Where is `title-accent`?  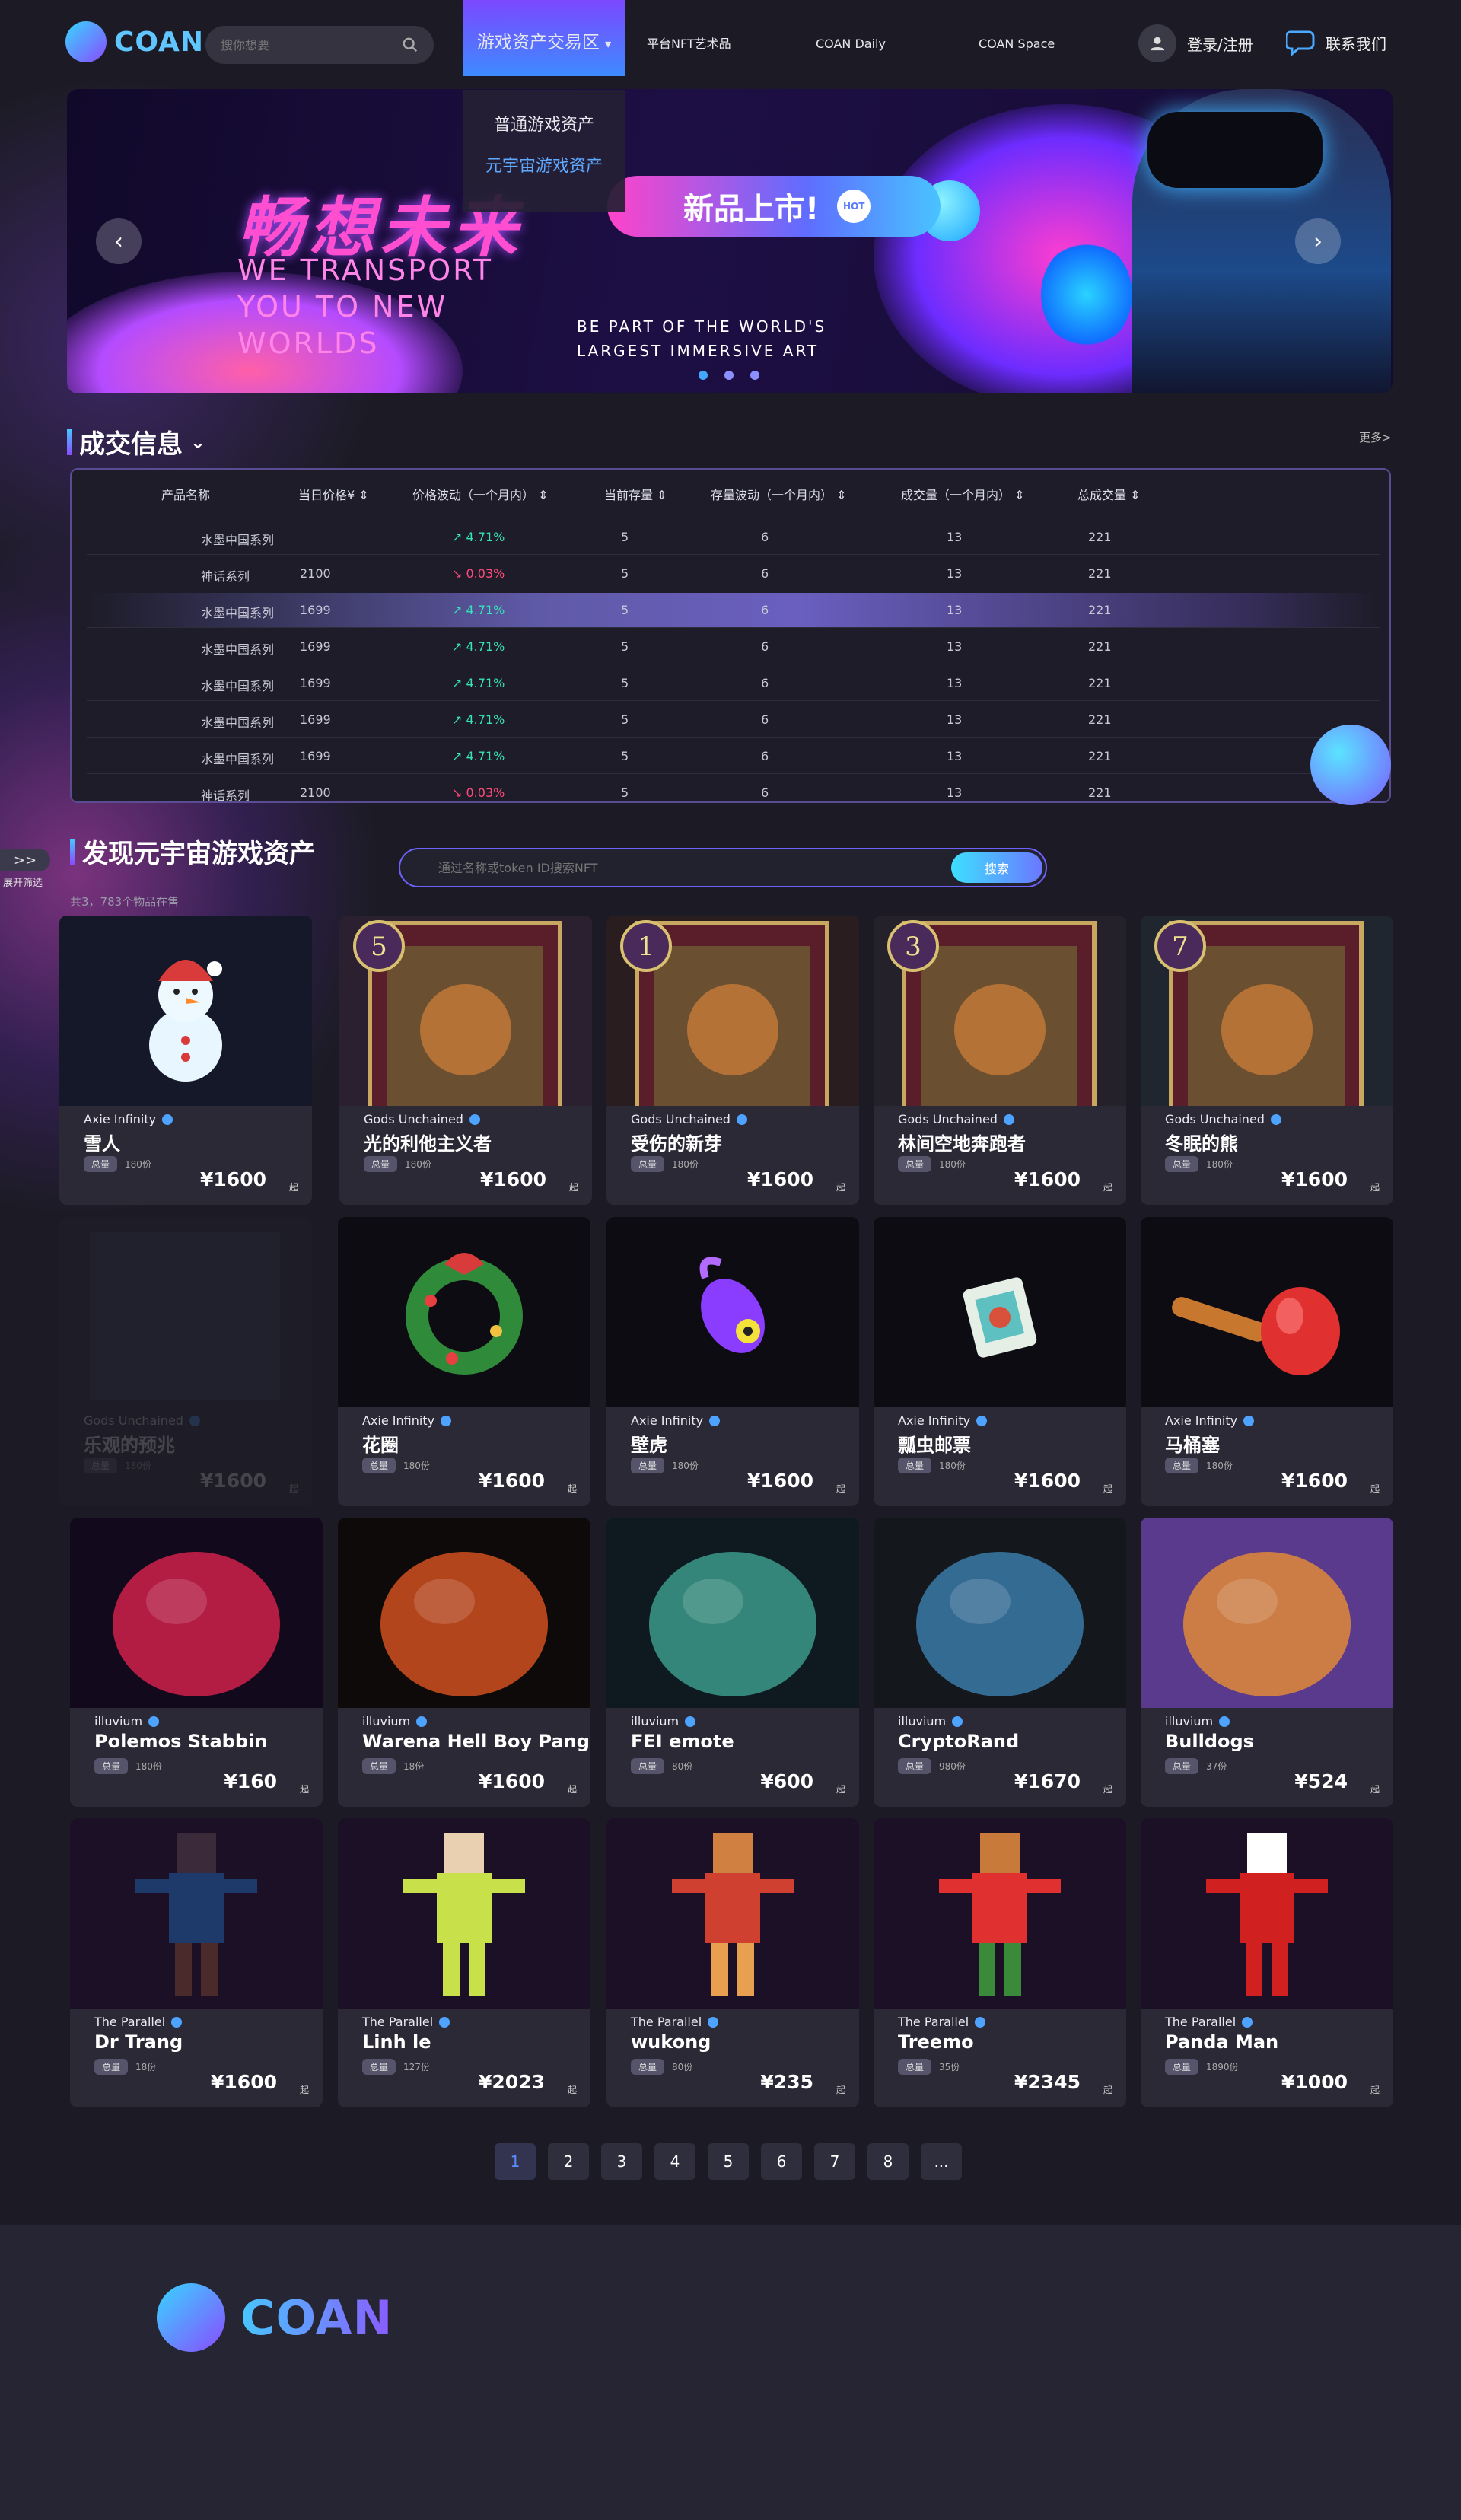
title-accent is located at coordinates (72, 851).